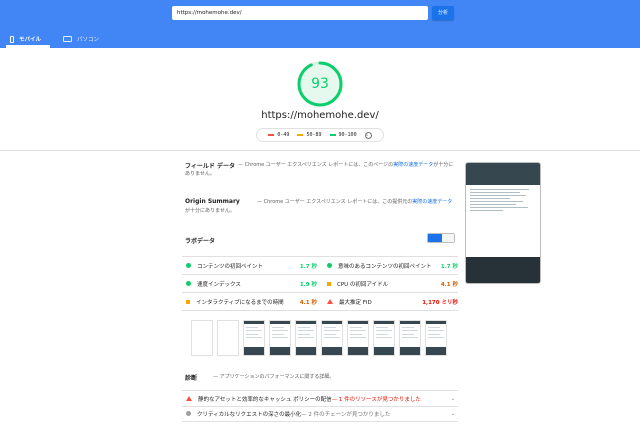 The height and width of the screenshot is (427, 640). What do you see at coordinates (88, 40) in the screenshot?
I see `tab-desktop-label: パソコン` at bounding box center [88, 40].